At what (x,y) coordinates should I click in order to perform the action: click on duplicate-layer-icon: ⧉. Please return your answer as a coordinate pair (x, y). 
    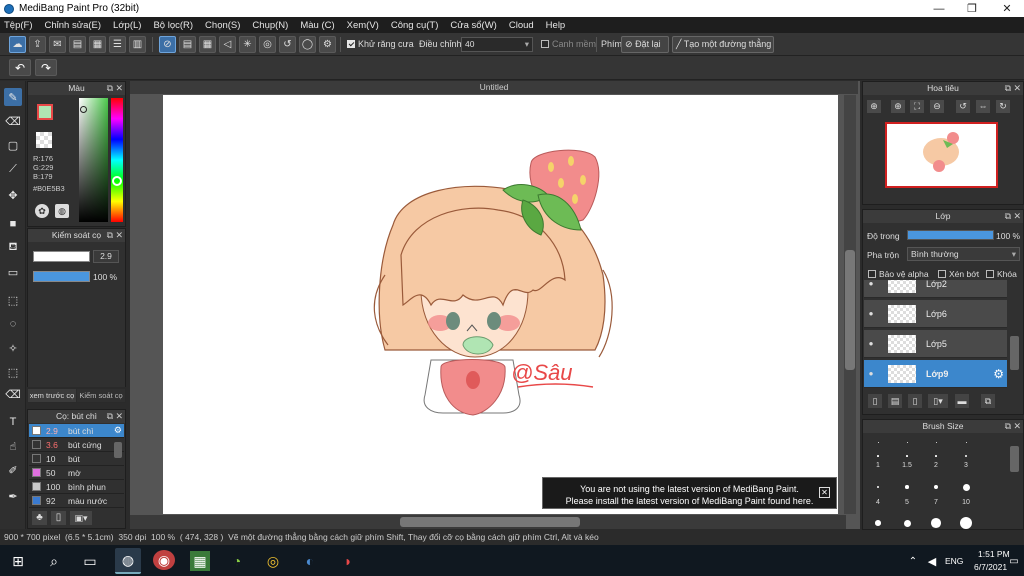
    Looking at the image, I should click on (988, 401).